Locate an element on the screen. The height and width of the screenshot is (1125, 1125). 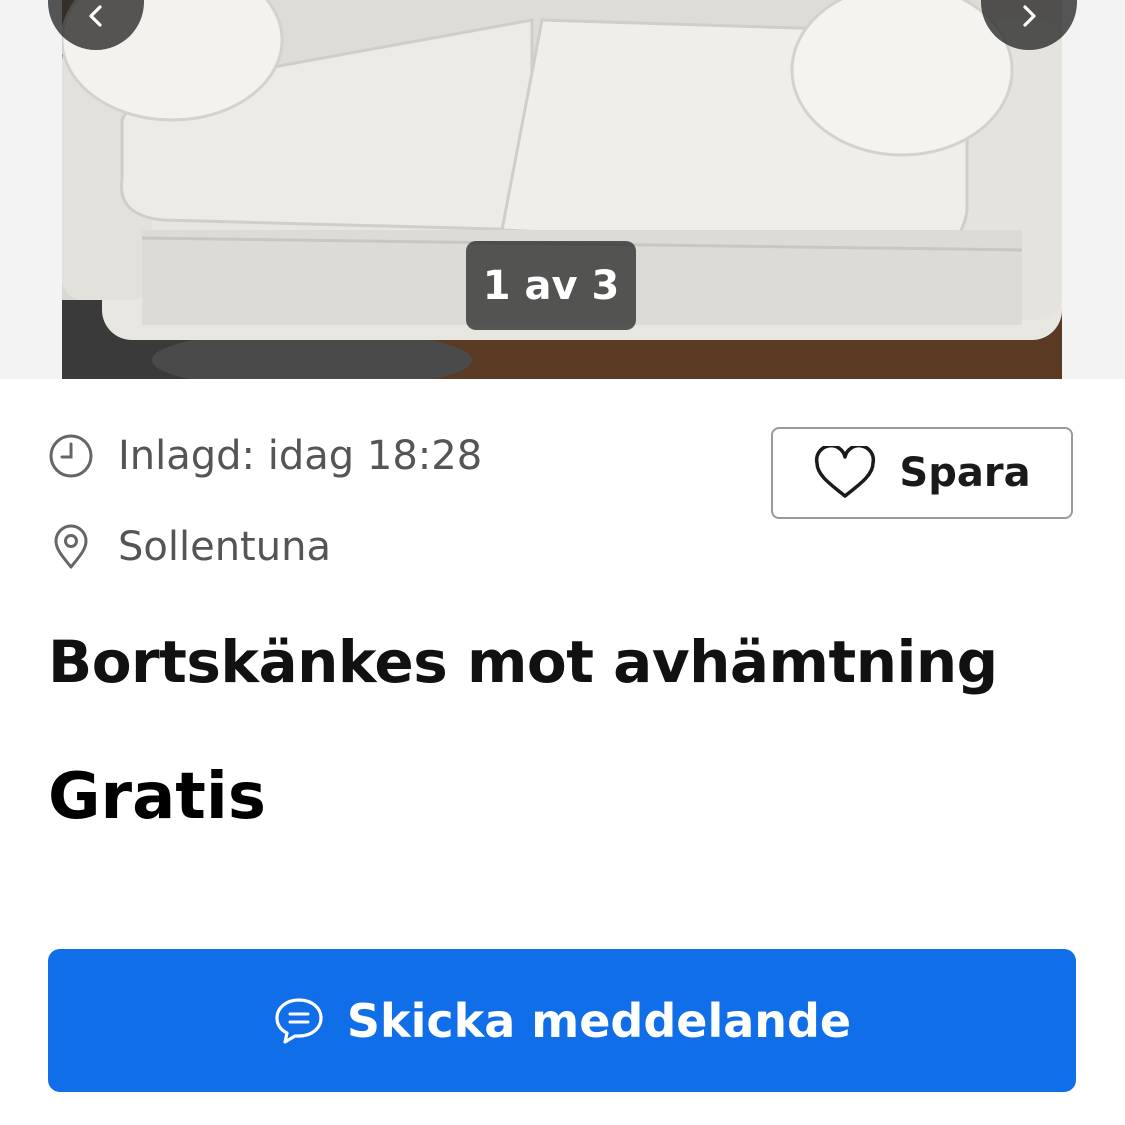
location: Sollentuna is located at coordinates (189, 547).